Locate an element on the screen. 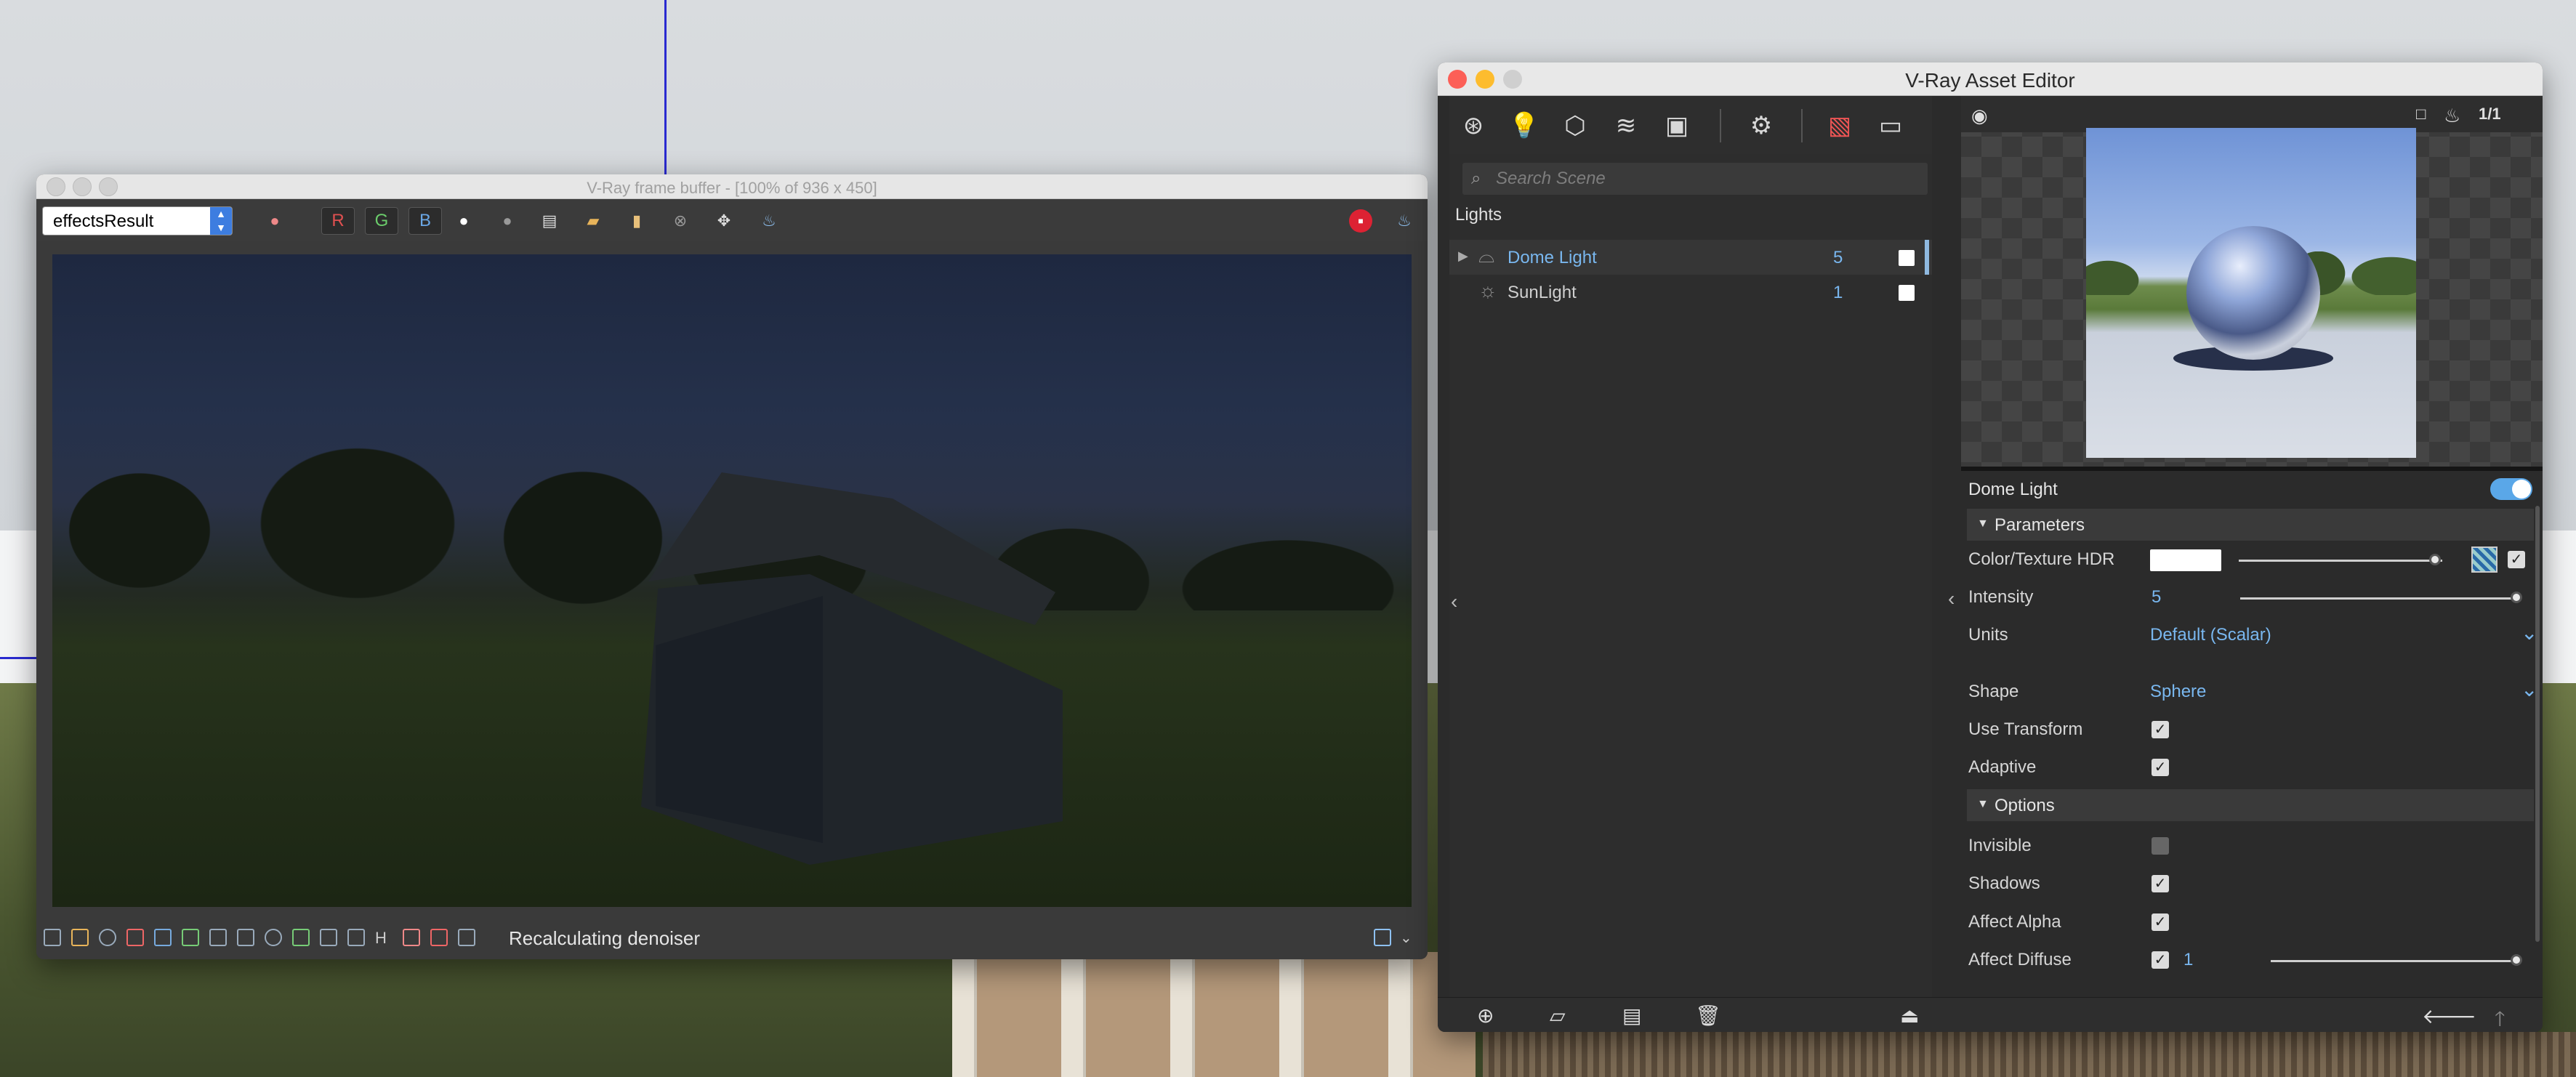 The width and height of the screenshot is (2576, 1077). hsv-icon: H is located at coordinates (384, 938).